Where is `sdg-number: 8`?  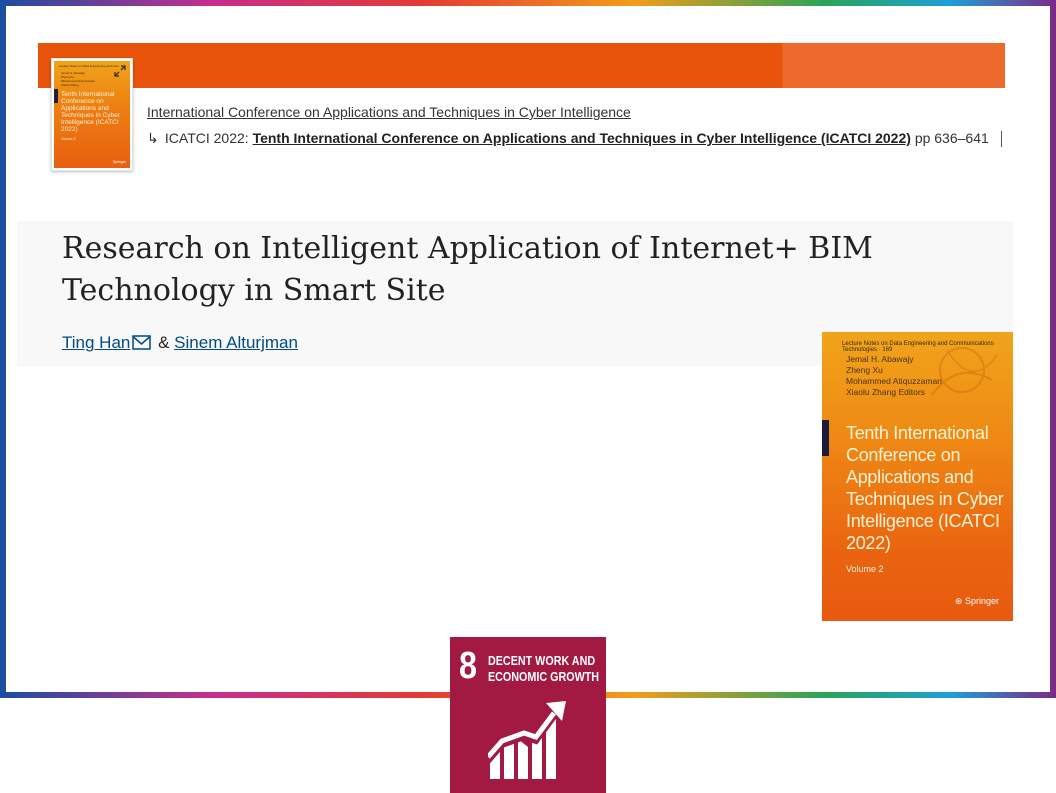
sdg-number: 8 is located at coordinates (468, 666).